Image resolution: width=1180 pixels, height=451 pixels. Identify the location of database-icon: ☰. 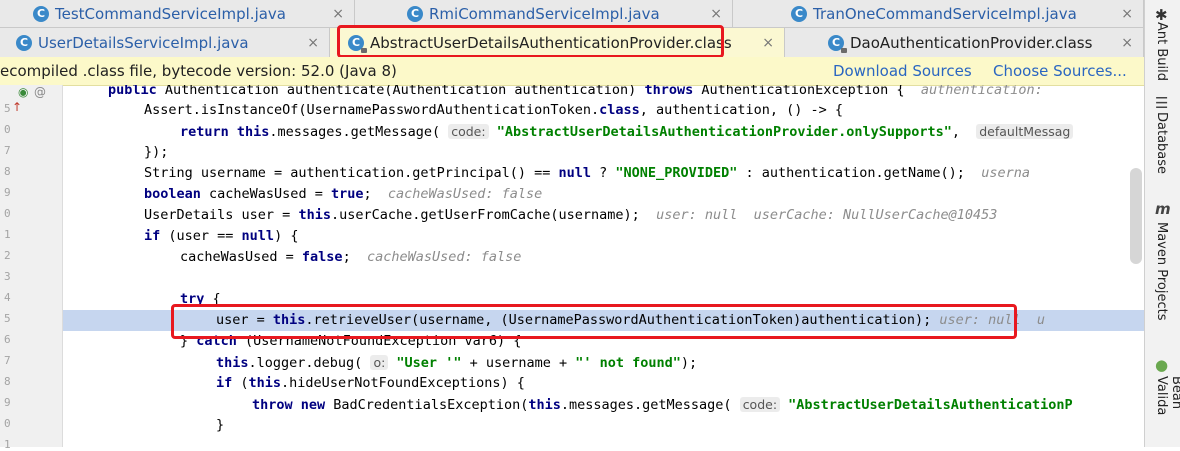
(1162, 103).